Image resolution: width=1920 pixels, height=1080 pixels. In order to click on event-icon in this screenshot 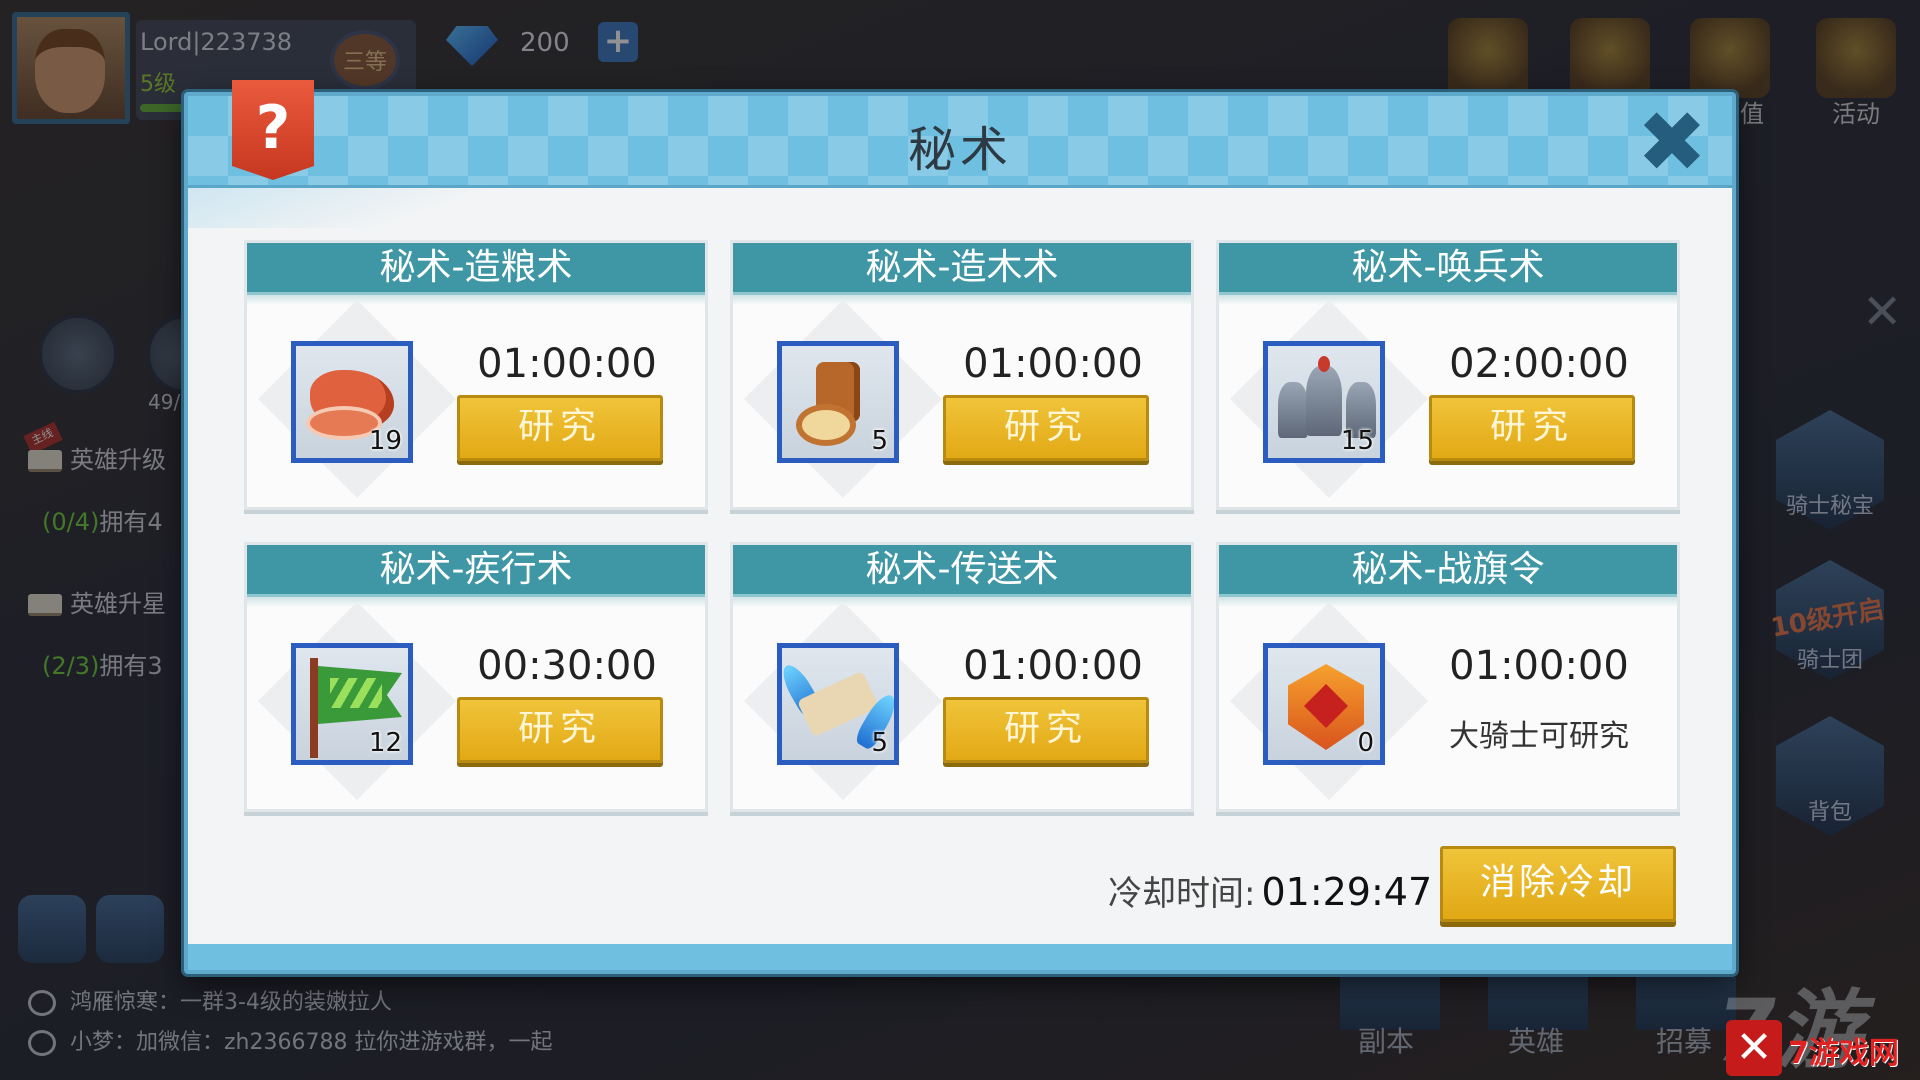, I will do `click(1856, 58)`.